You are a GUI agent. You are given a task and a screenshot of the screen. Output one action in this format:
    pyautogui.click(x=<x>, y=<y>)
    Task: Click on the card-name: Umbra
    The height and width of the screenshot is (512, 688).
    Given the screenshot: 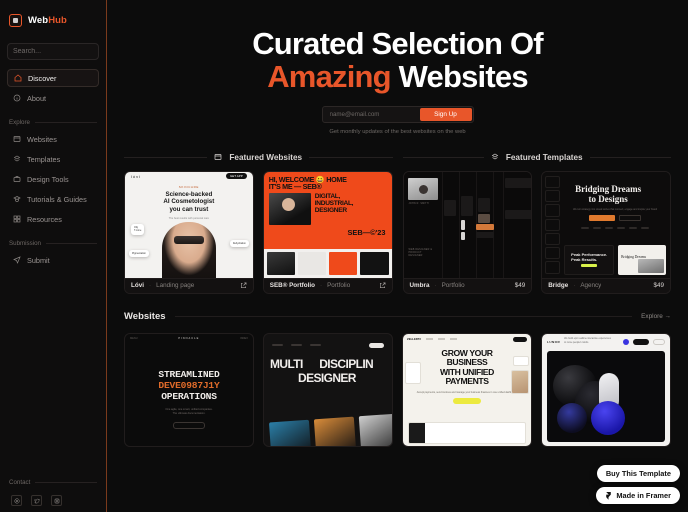 What is the action you would take?
    pyautogui.click(x=419, y=286)
    